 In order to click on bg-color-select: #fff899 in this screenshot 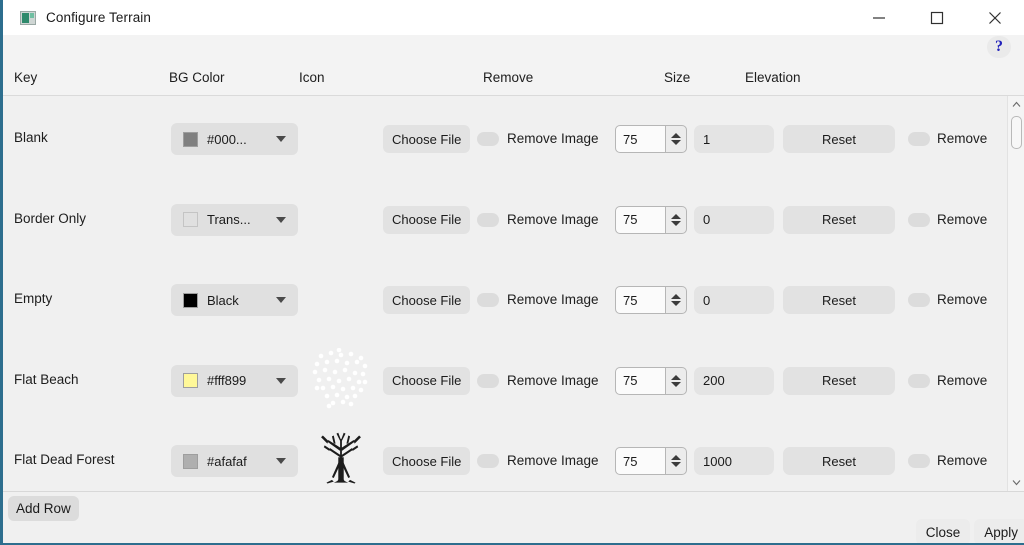, I will do `click(234, 380)`.